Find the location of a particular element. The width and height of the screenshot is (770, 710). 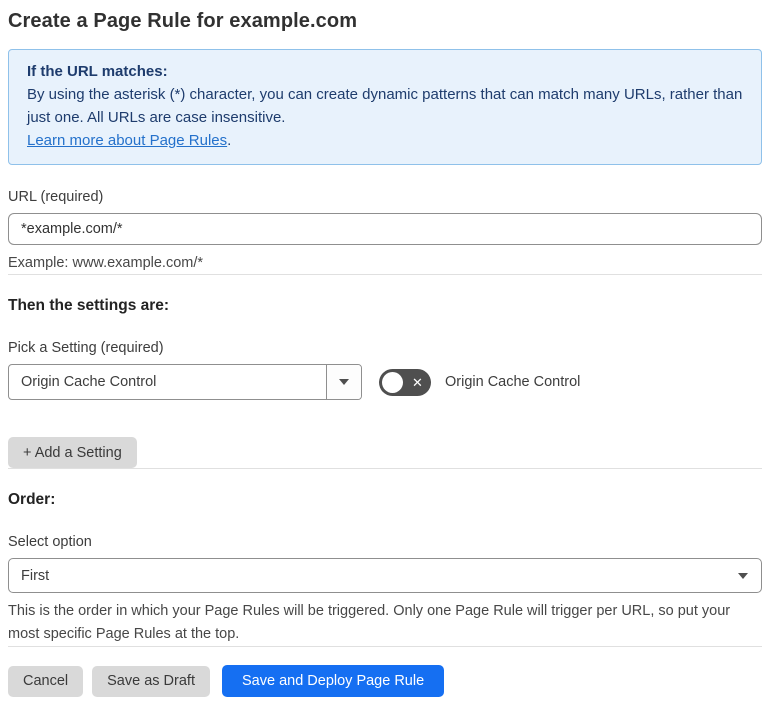

cancel-button: Cancel is located at coordinates (46, 681).